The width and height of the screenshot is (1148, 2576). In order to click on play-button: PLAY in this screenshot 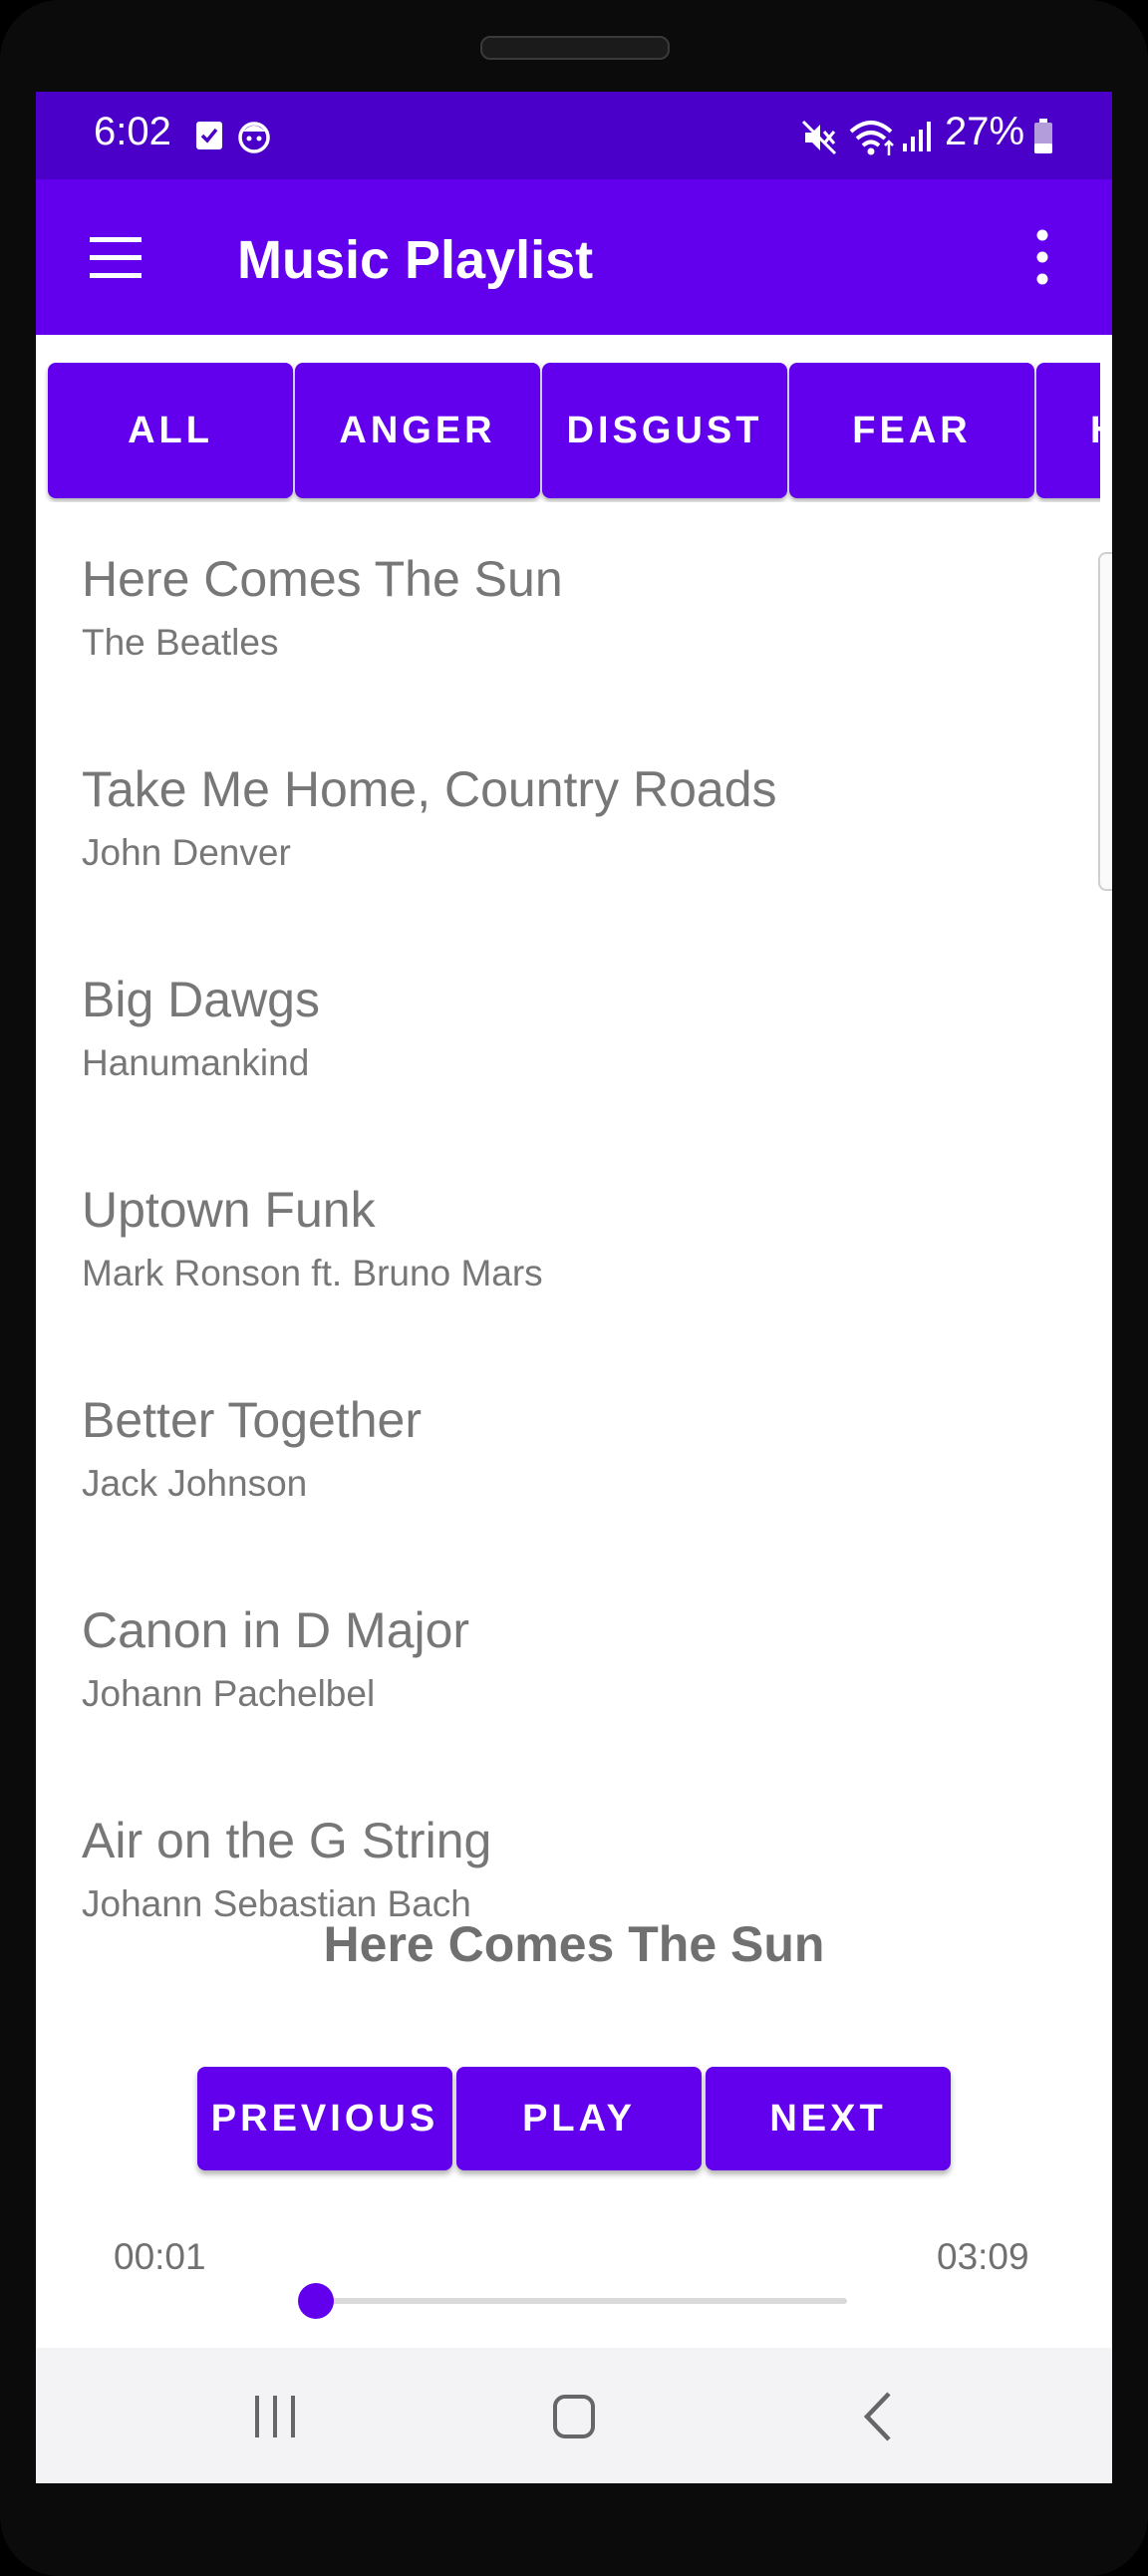, I will do `click(579, 2118)`.